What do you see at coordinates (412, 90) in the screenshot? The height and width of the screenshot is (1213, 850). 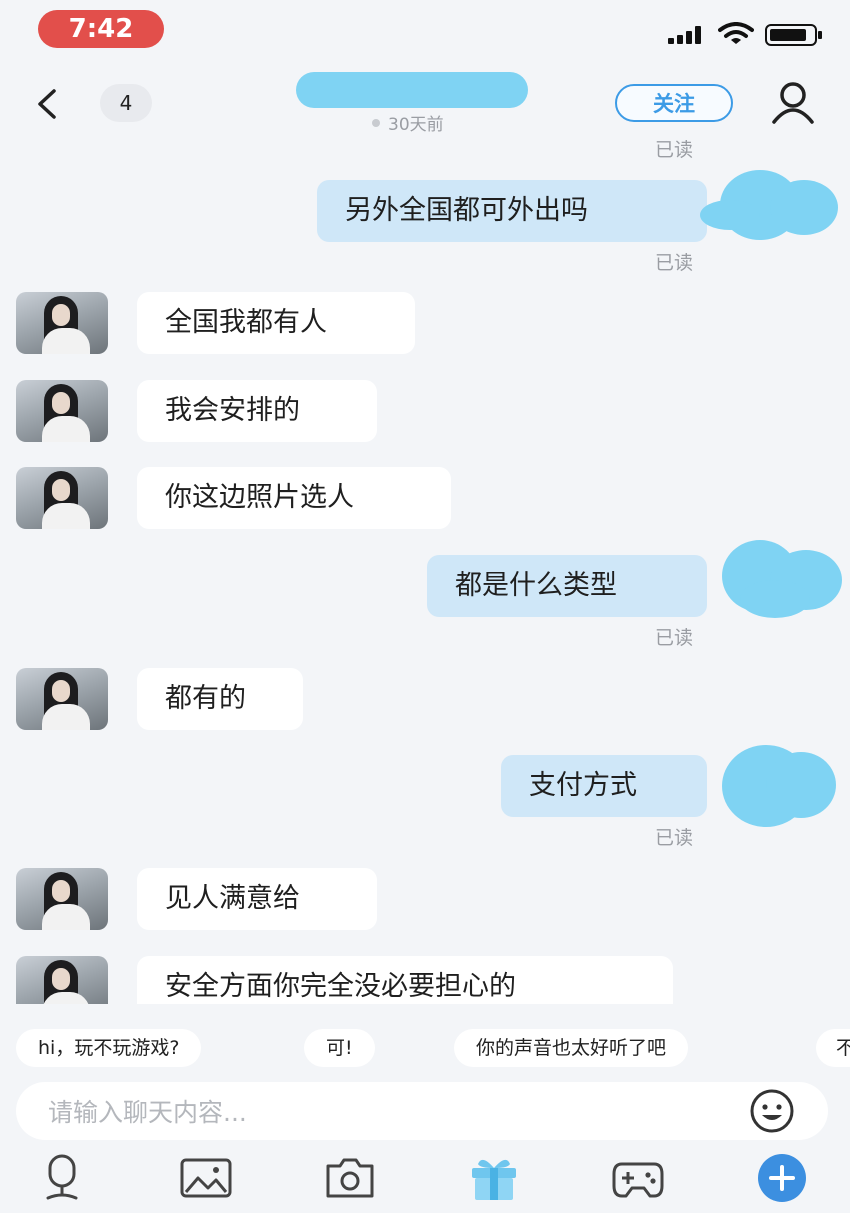 I see `contact-name-redacted` at bounding box center [412, 90].